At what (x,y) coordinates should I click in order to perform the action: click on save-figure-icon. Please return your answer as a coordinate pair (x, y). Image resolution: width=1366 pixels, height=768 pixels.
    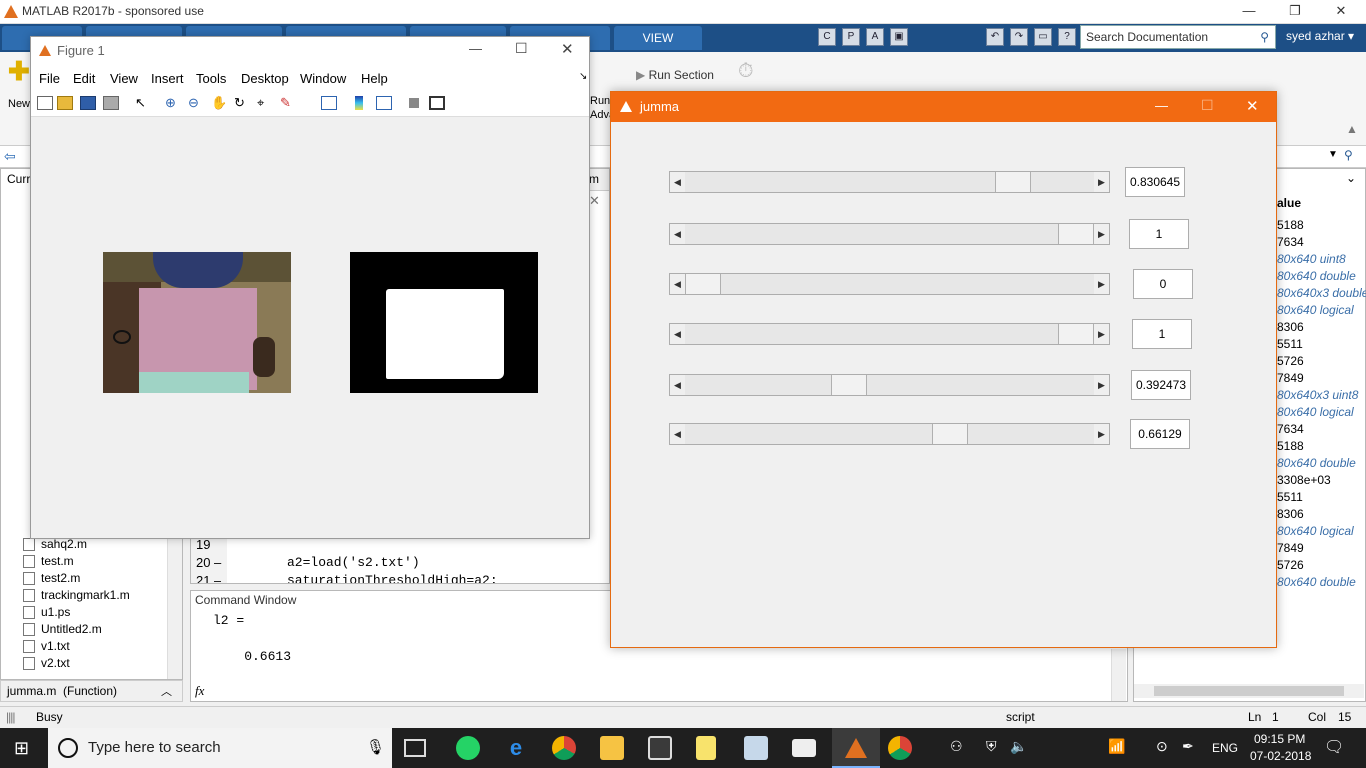
    Looking at the image, I should click on (88, 103).